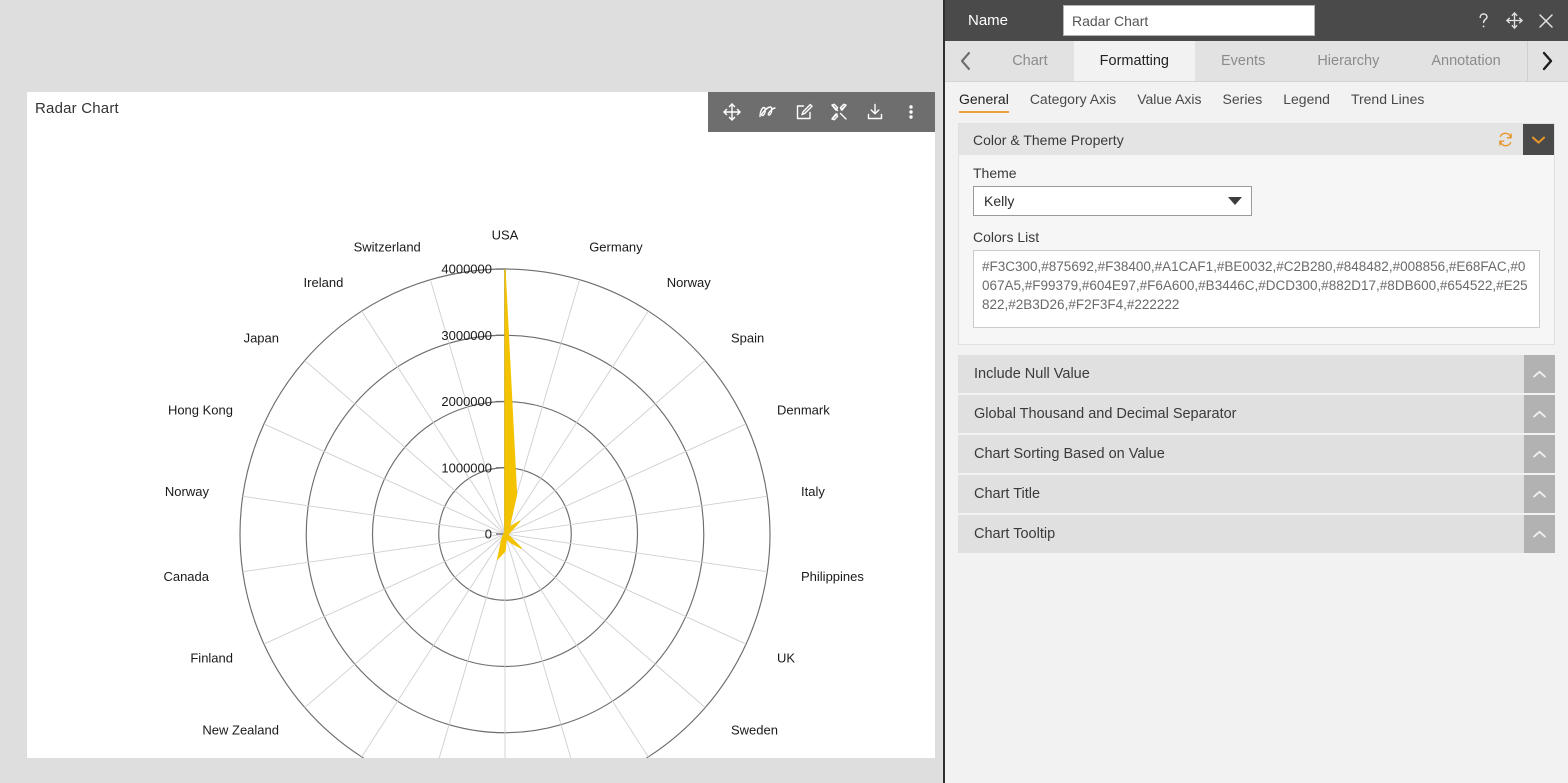  I want to click on accordion-row: Chart Tooltip, so click(1256, 534).